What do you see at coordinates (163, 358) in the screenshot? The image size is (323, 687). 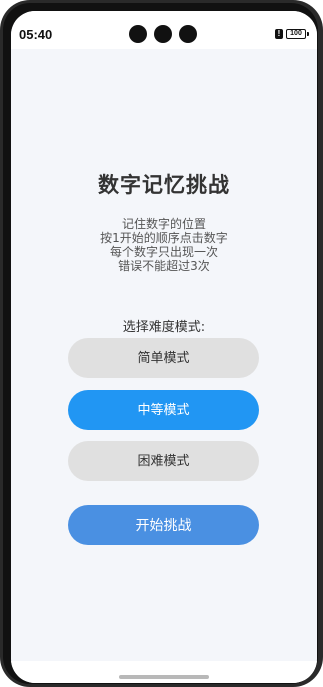 I see `easy-mode-button: 简单模式` at bounding box center [163, 358].